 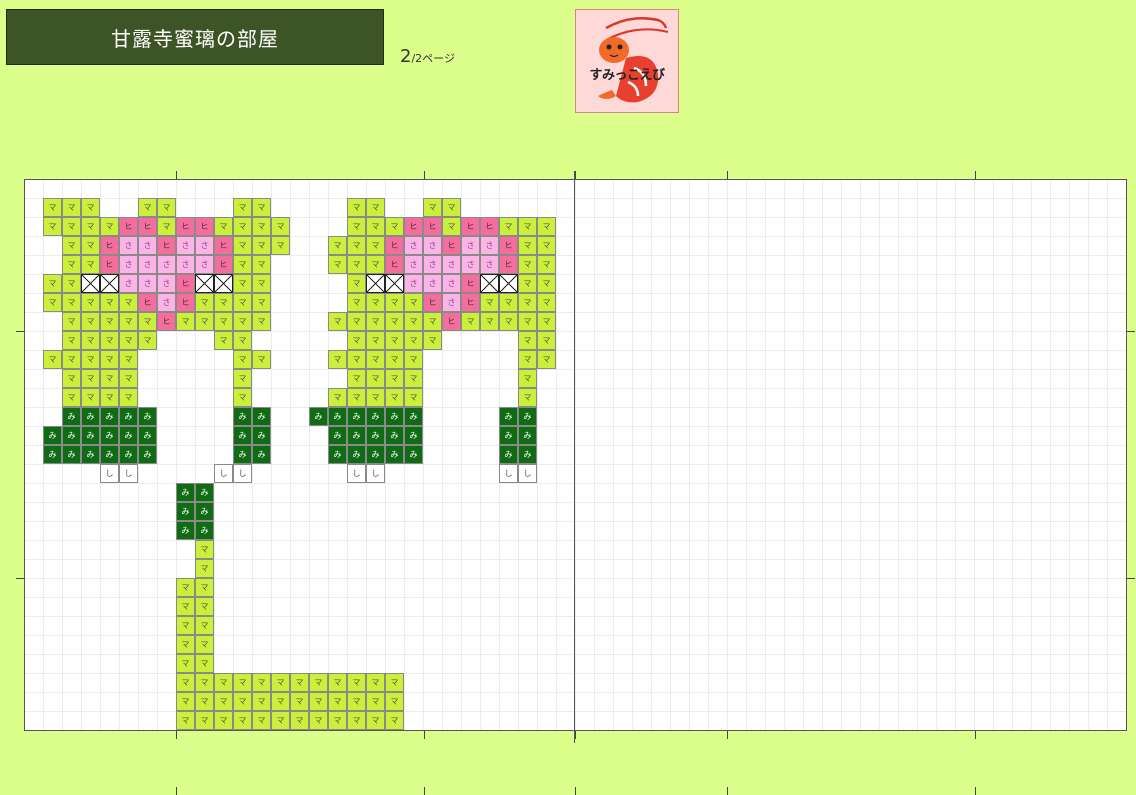 I want to click on page-total-label: /2ページ, so click(x=433, y=58).